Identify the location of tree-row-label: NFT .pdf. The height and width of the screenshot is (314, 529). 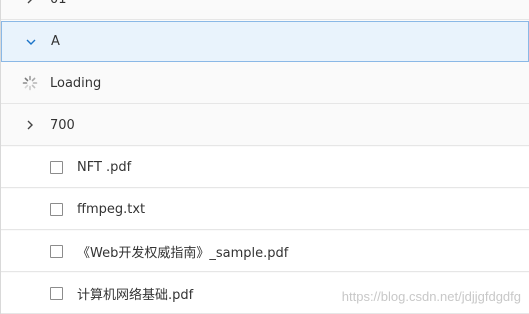
(104, 167).